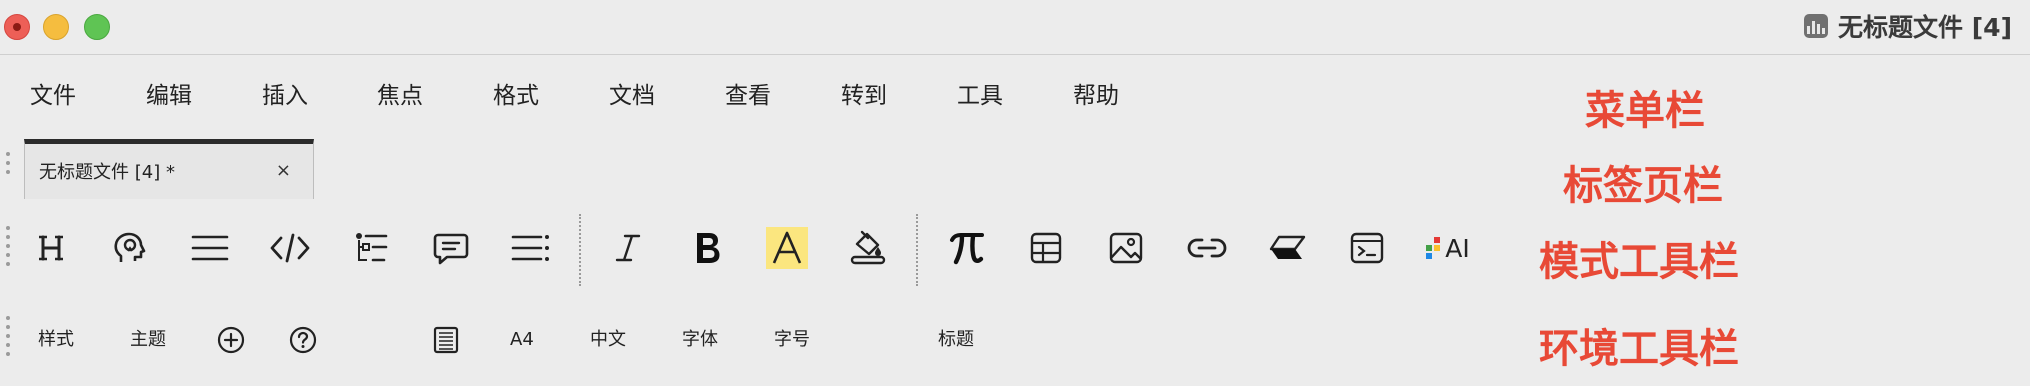 The height and width of the screenshot is (386, 2030). Describe the element at coordinates (371, 248) in the screenshot. I see `outline-tree-icon` at that location.